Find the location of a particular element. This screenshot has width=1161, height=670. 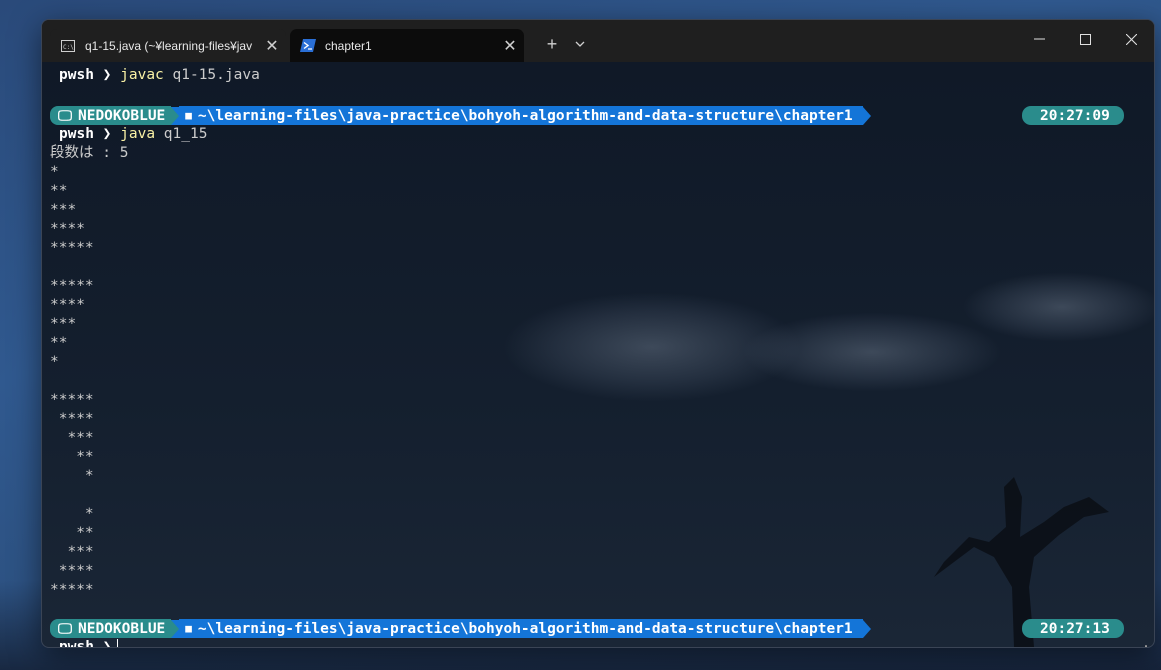

maximize-button is located at coordinates (1085, 39).